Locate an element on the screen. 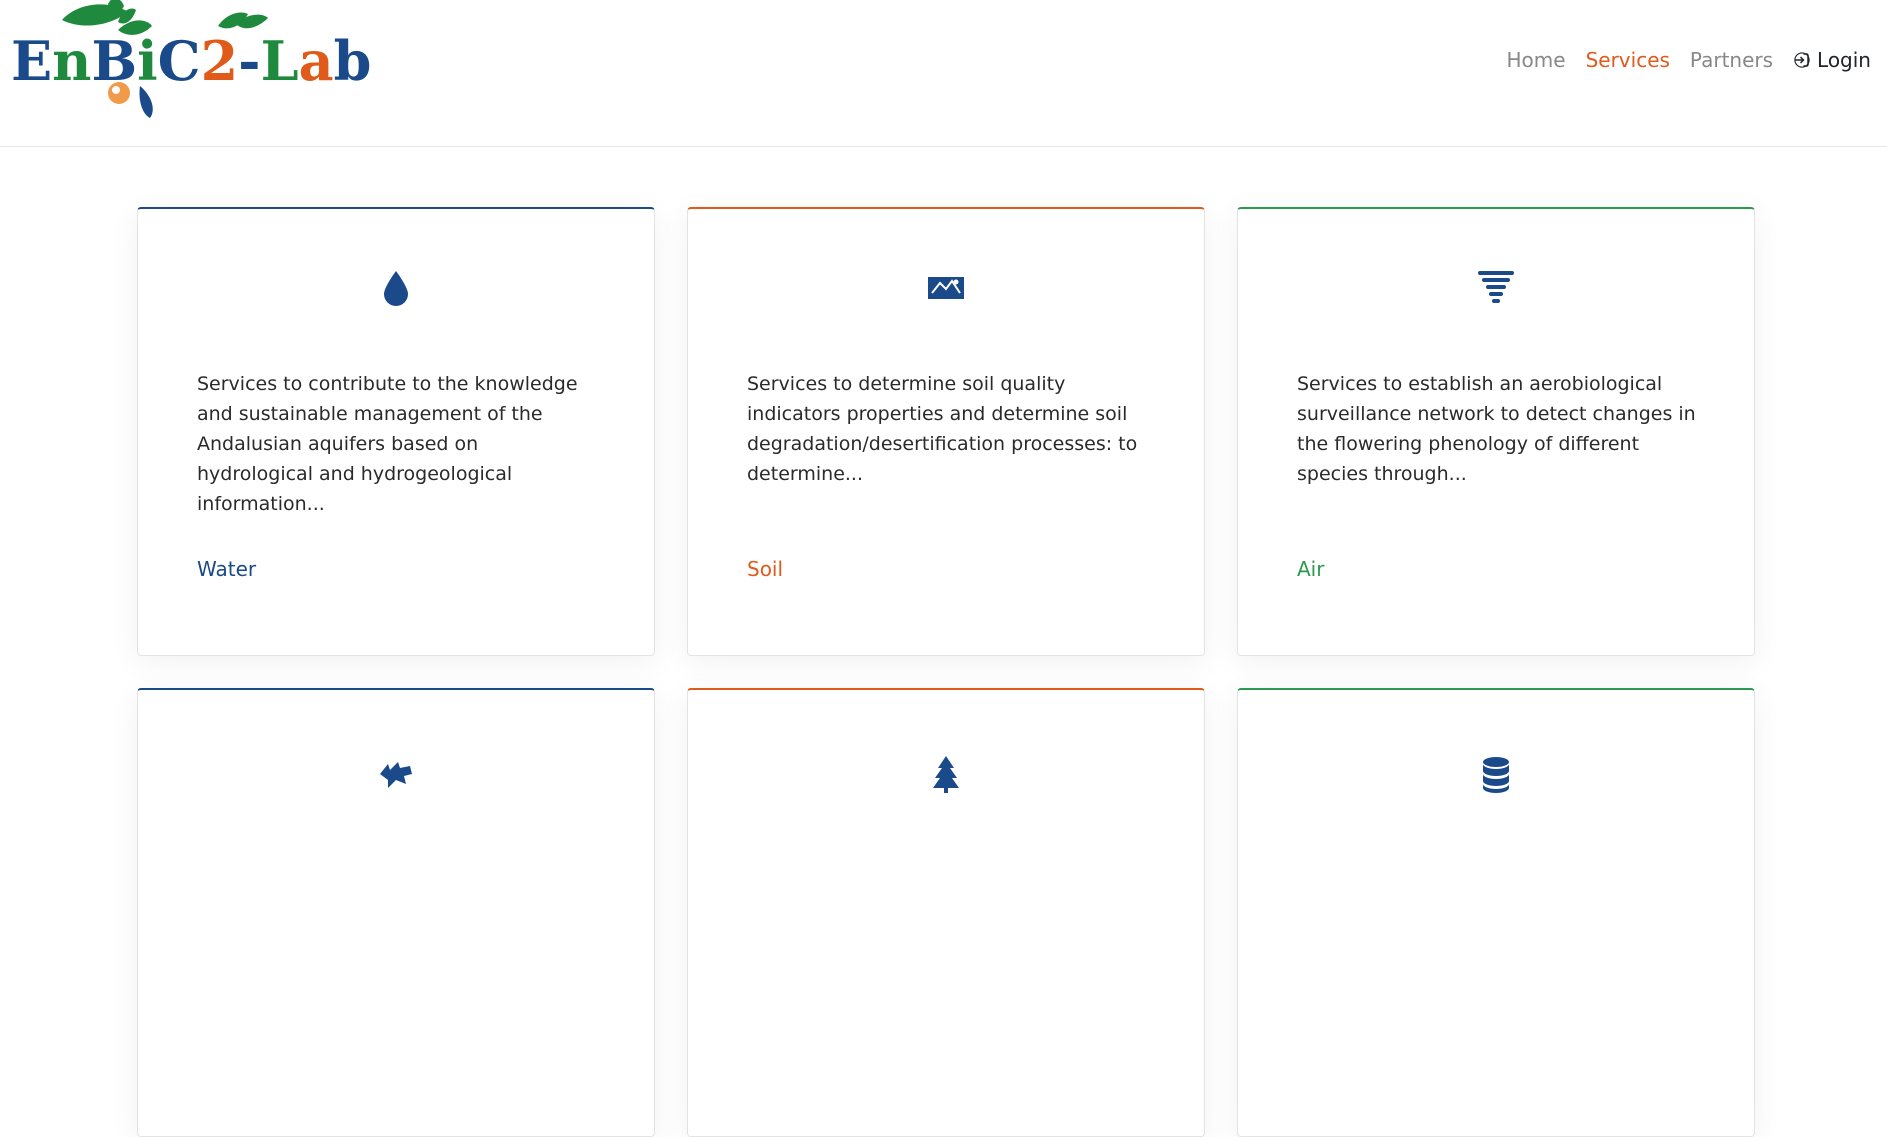 This screenshot has height=1137, width=1887. nav-home: Home is located at coordinates (1536, 60).